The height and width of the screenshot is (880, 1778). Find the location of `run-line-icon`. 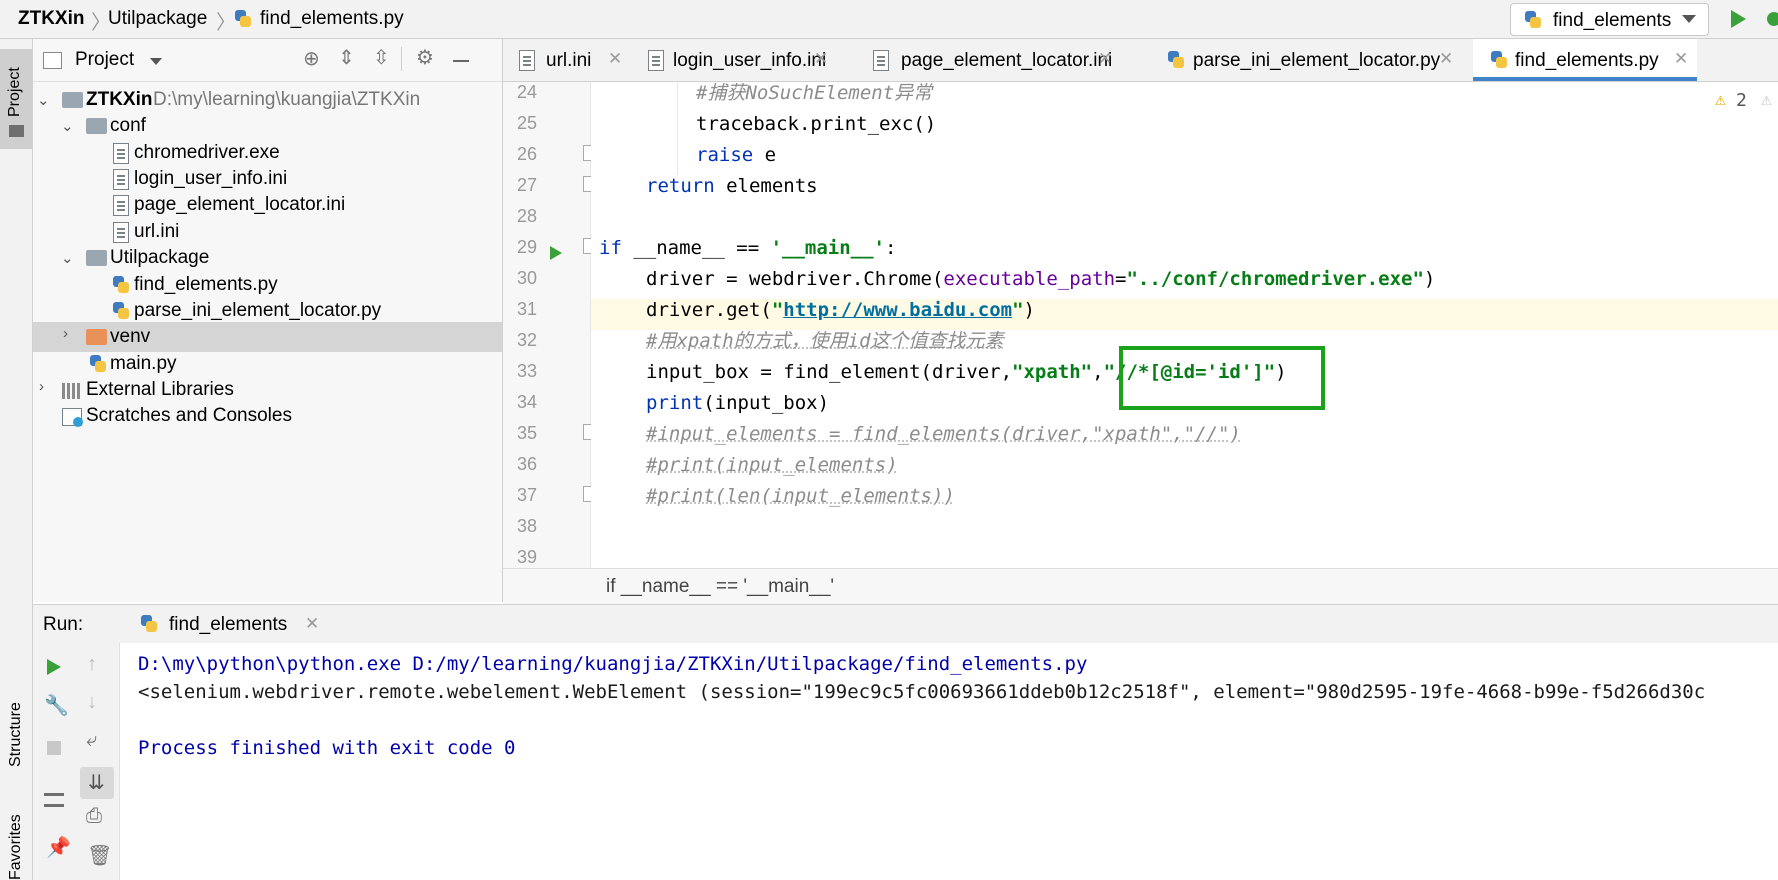

run-line-icon is located at coordinates (556, 253).